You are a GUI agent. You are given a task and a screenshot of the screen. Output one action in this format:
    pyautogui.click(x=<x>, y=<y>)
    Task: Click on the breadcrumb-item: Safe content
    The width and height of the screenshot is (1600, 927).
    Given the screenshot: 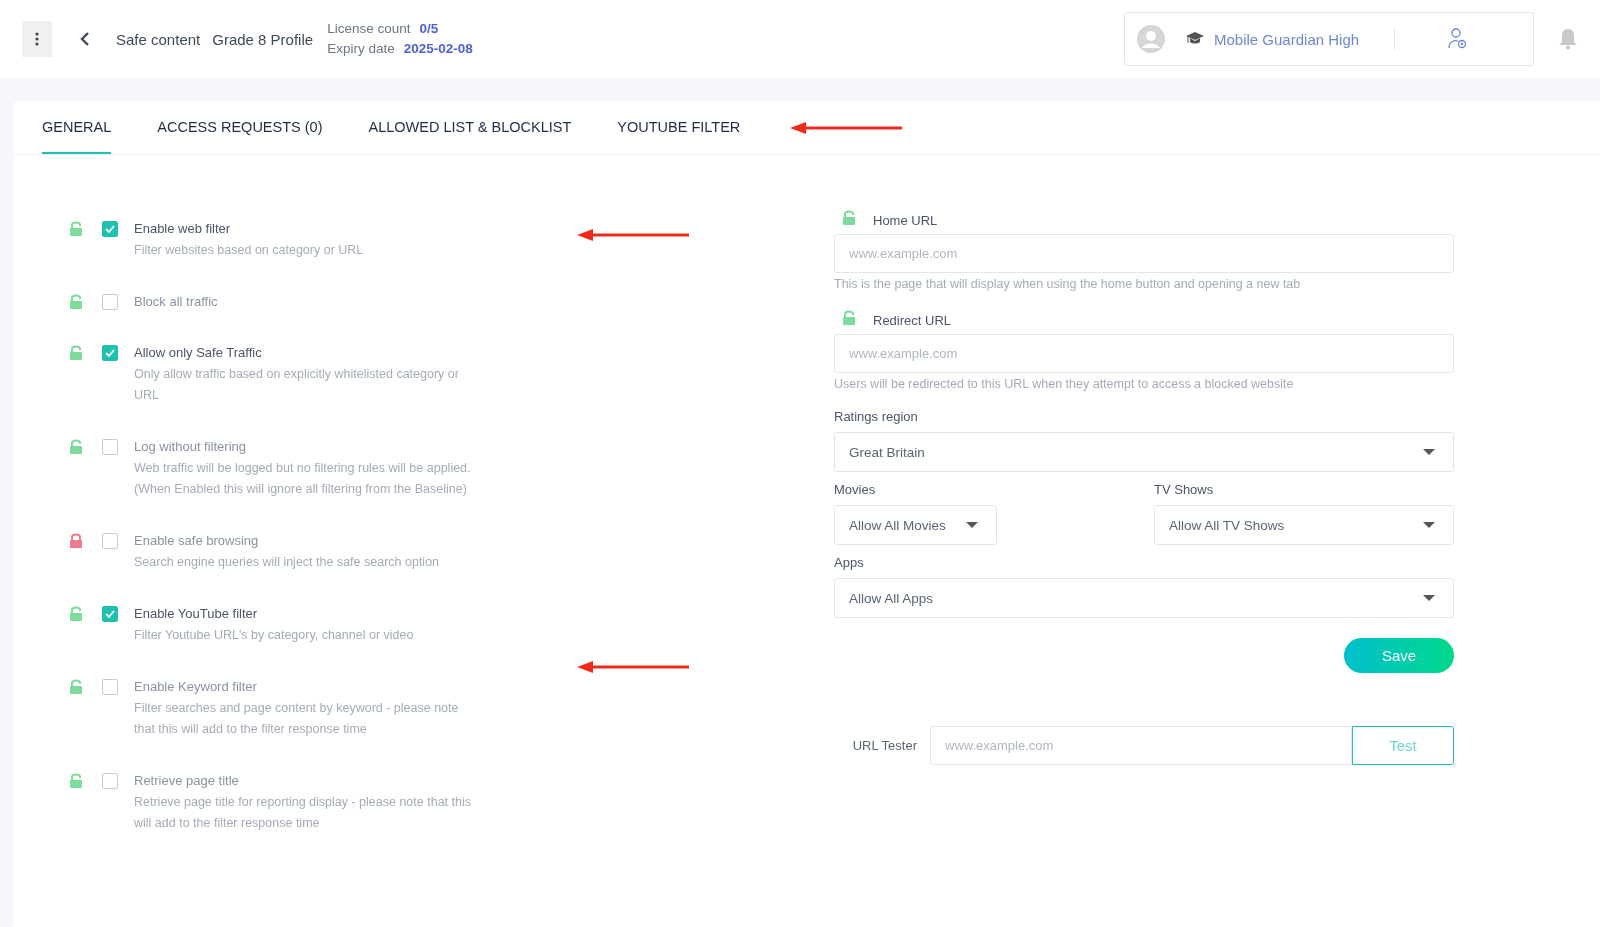 What is the action you would take?
    pyautogui.click(x=158, y=39)
    